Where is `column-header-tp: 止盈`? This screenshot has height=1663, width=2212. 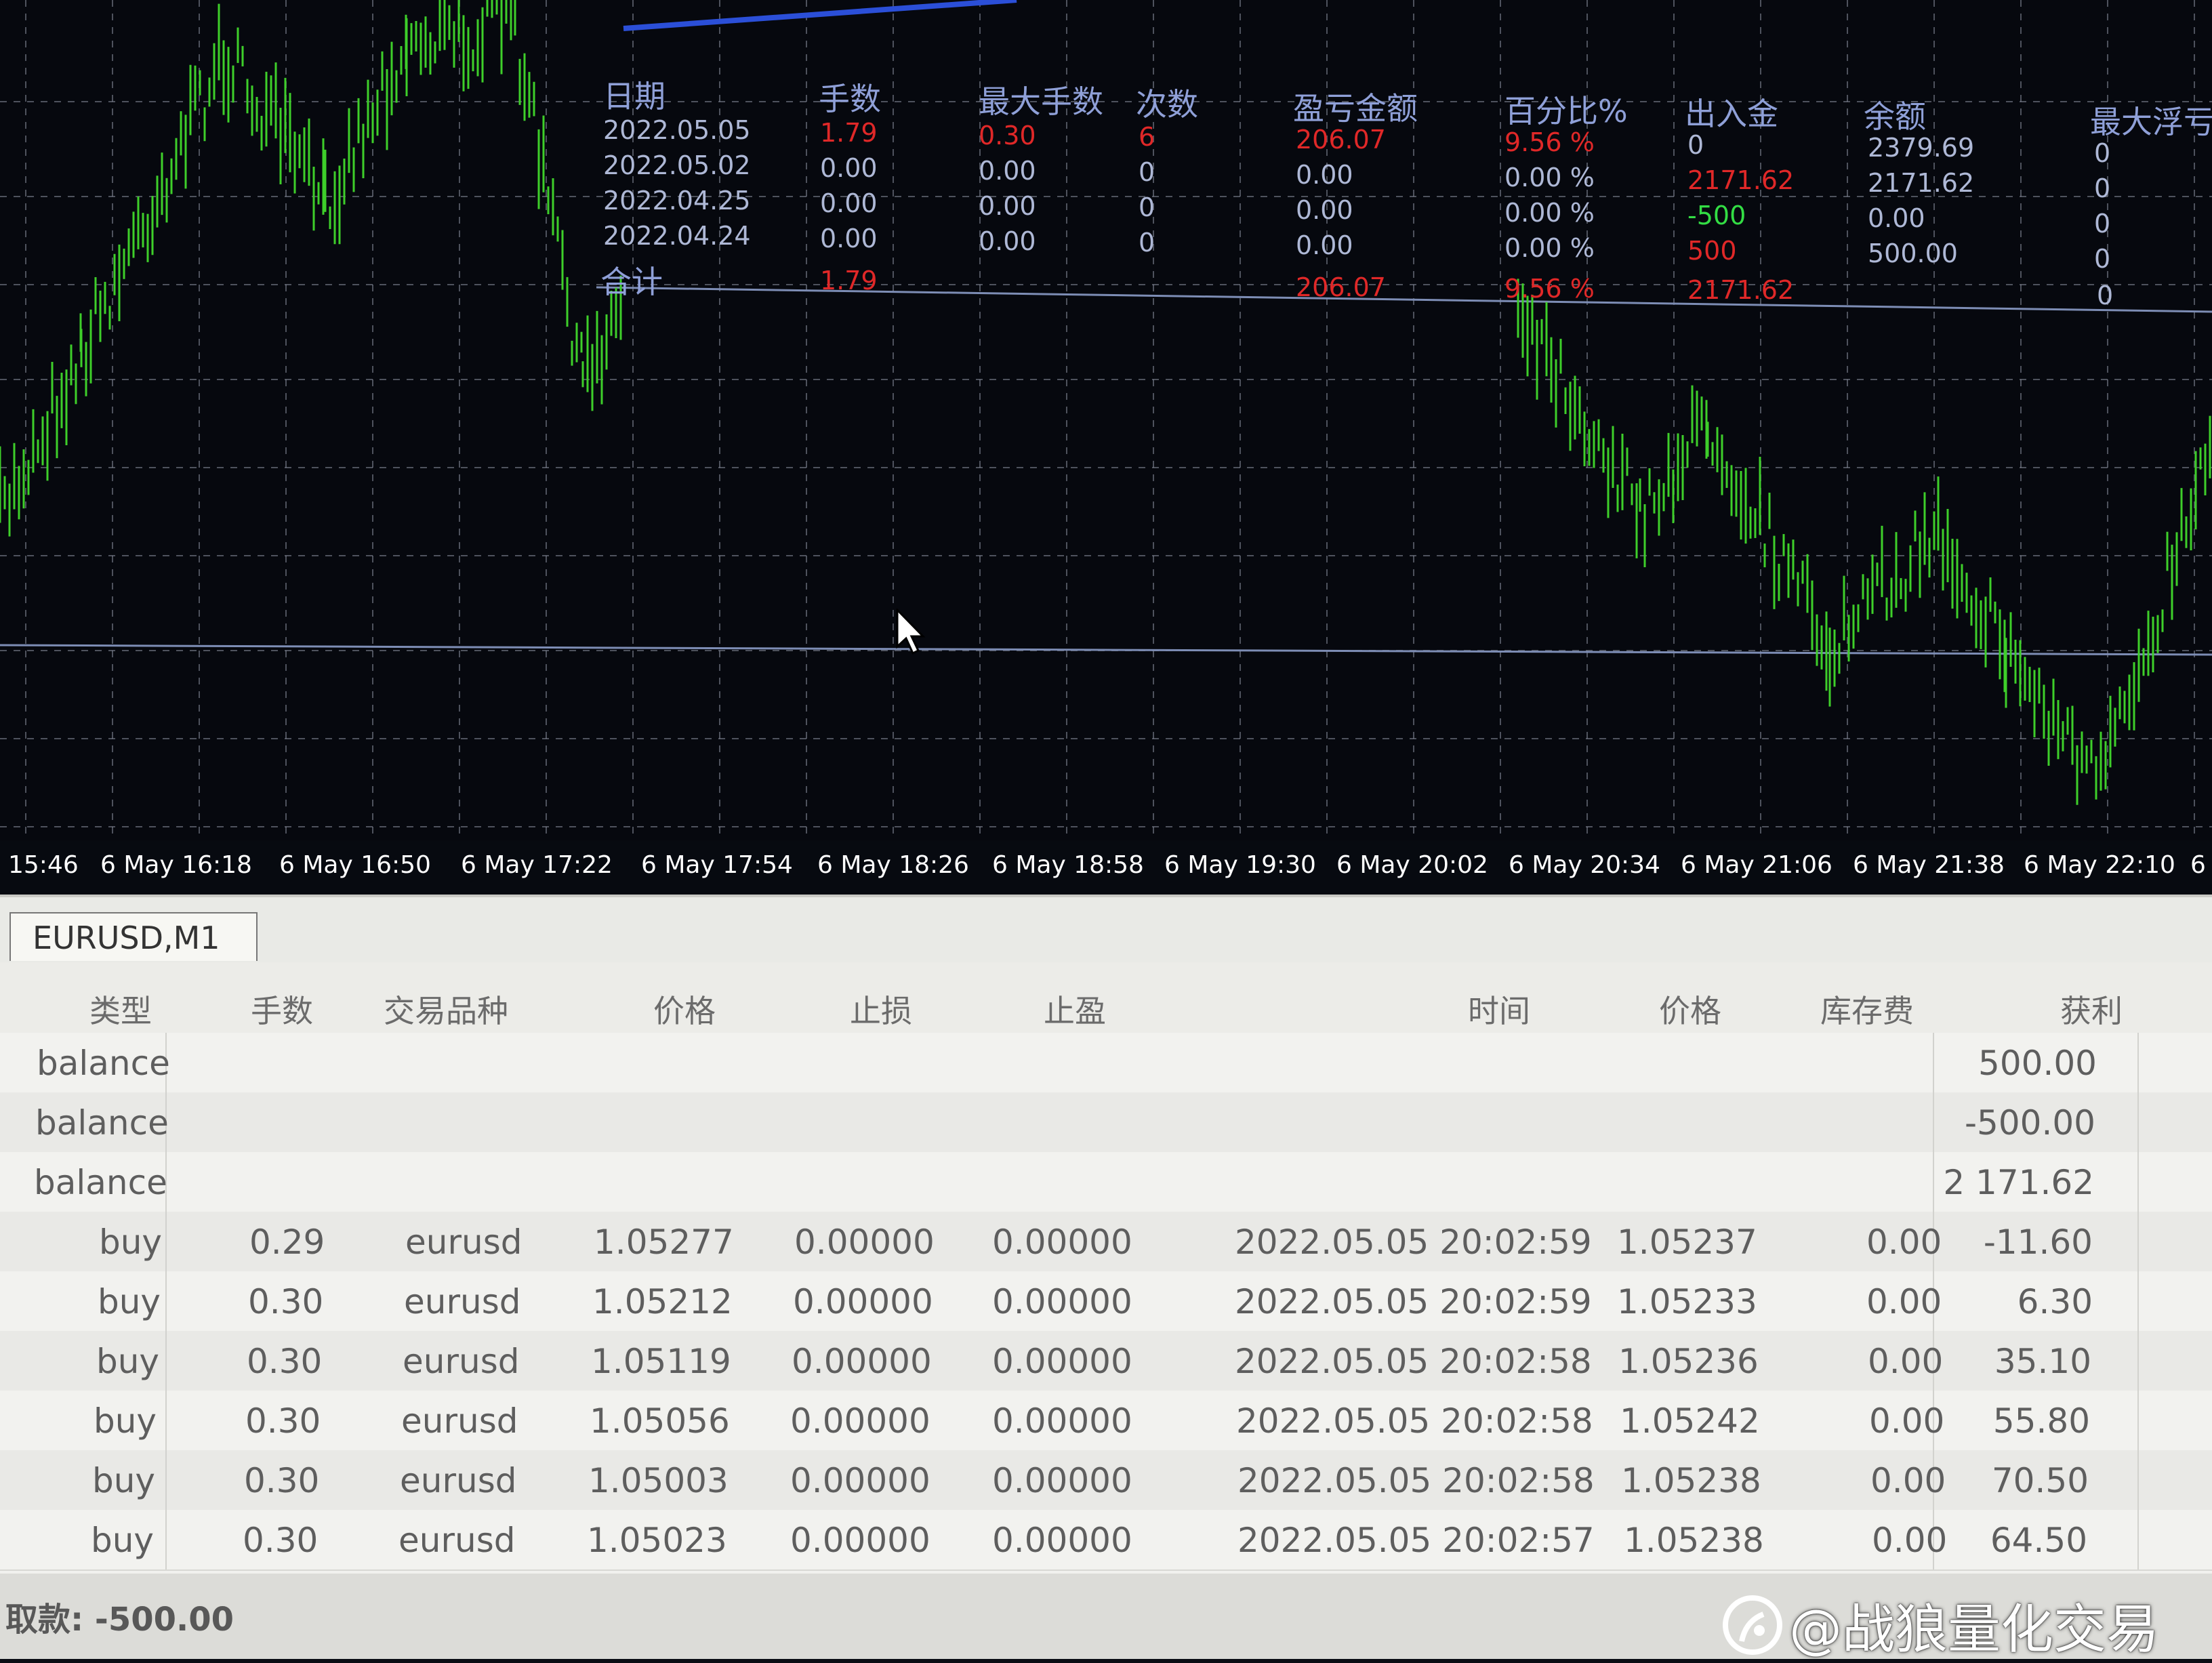 column-header-tp: 止盈 is located at coordinates (1075, 1009).